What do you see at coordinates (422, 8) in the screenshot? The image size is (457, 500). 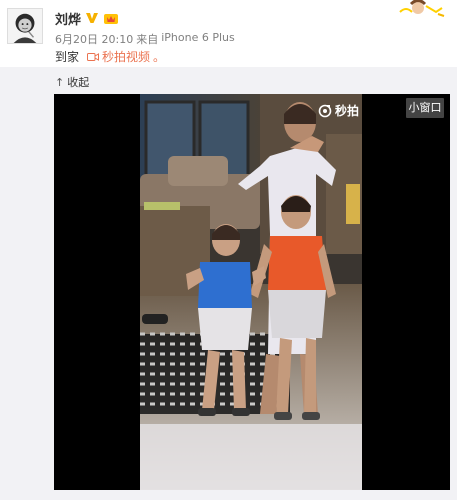 I see `decorative-badge-icon` at bounding box center [422, 8].